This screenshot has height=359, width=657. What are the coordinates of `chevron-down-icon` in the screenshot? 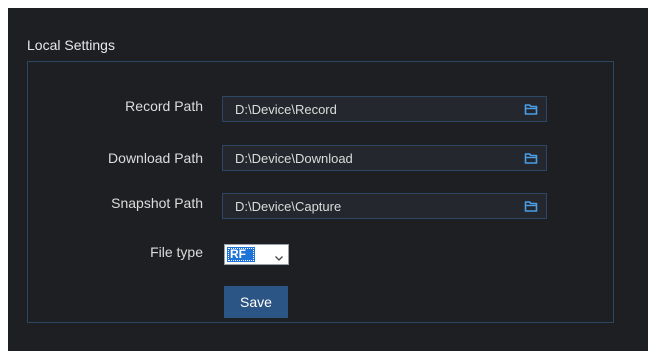 It's located at (279, 255).